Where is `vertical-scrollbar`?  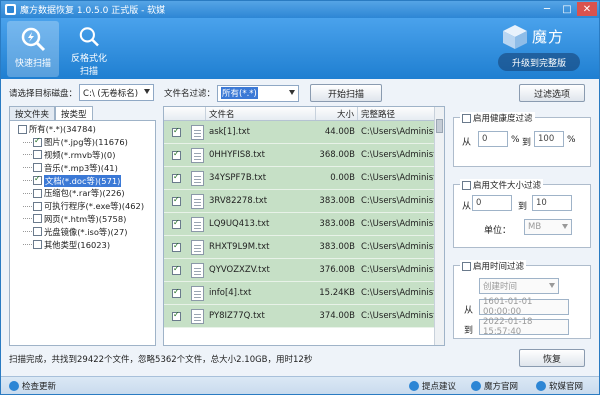
vertical-scrollbar is located at coordinates (439, 226).